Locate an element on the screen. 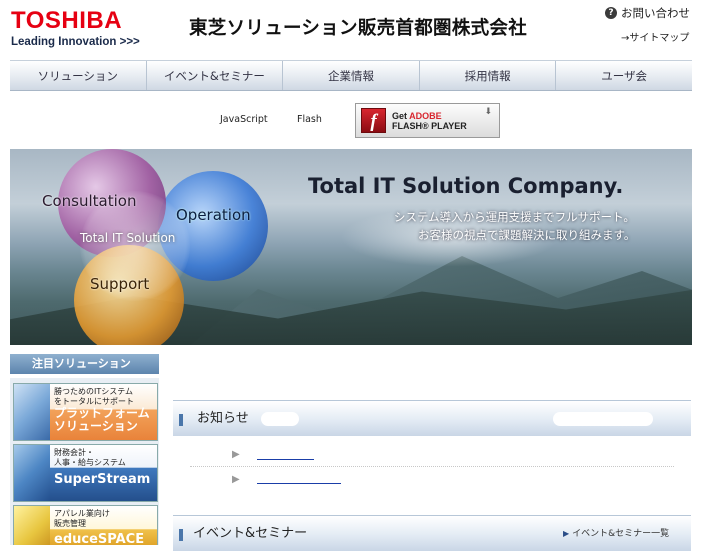 This screenshot has height=551, width=727. flash-badge-text: Get ADOBE FLASH® PLAYER is located at coordinates (429, 121).